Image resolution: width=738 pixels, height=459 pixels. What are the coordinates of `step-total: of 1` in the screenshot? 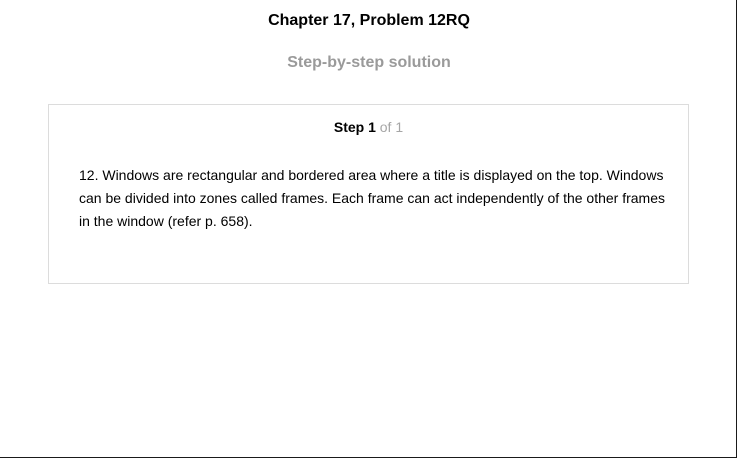 It's located at (391, 127).